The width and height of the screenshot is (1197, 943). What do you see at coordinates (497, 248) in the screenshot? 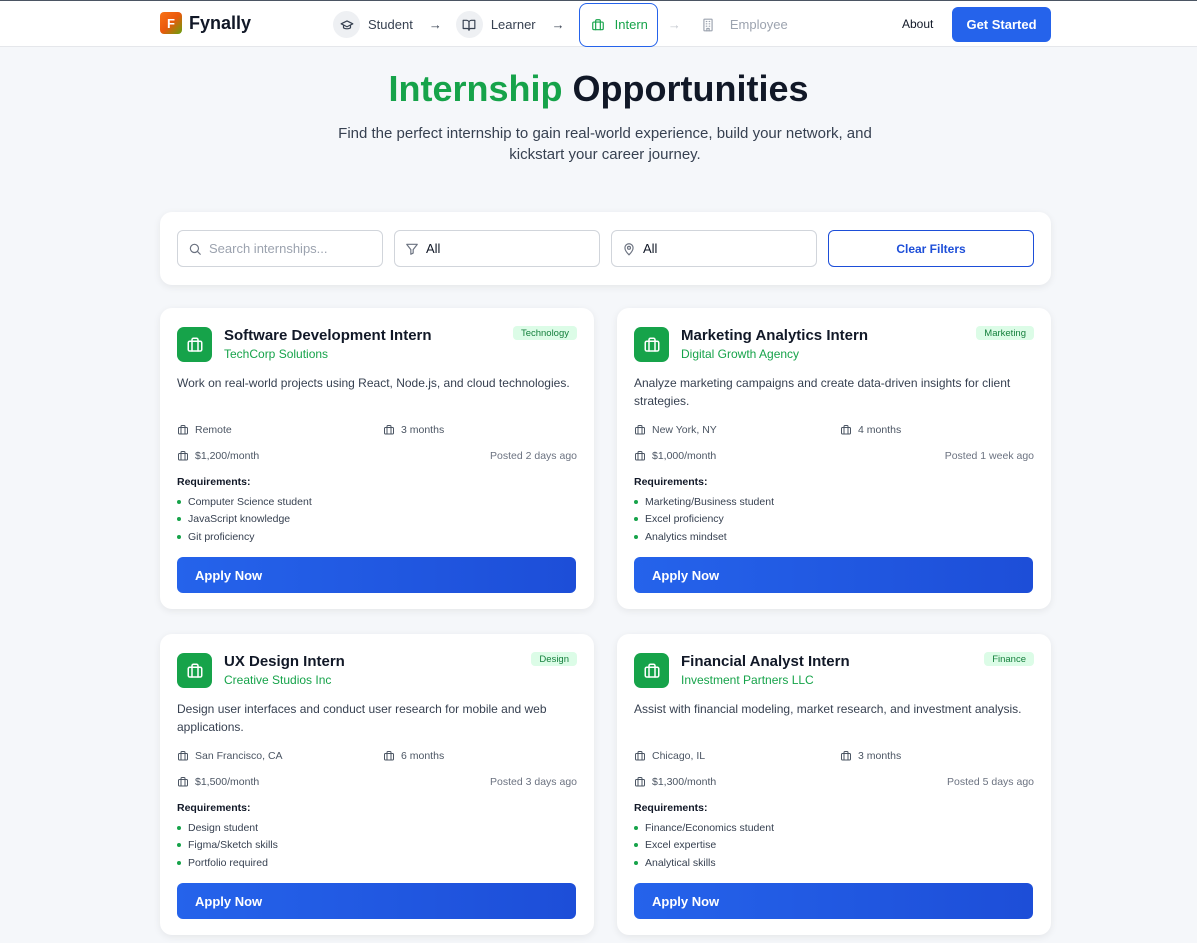
I see `category-filter-select: All` at bounding box center [497, 248].